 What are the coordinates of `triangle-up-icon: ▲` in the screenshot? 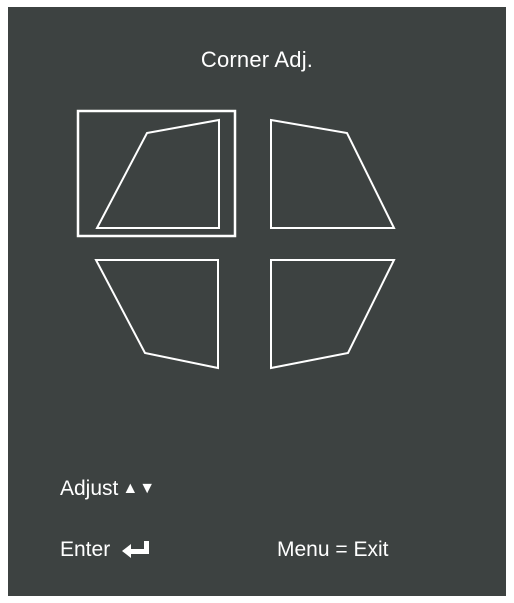 It's located at (130, 488).